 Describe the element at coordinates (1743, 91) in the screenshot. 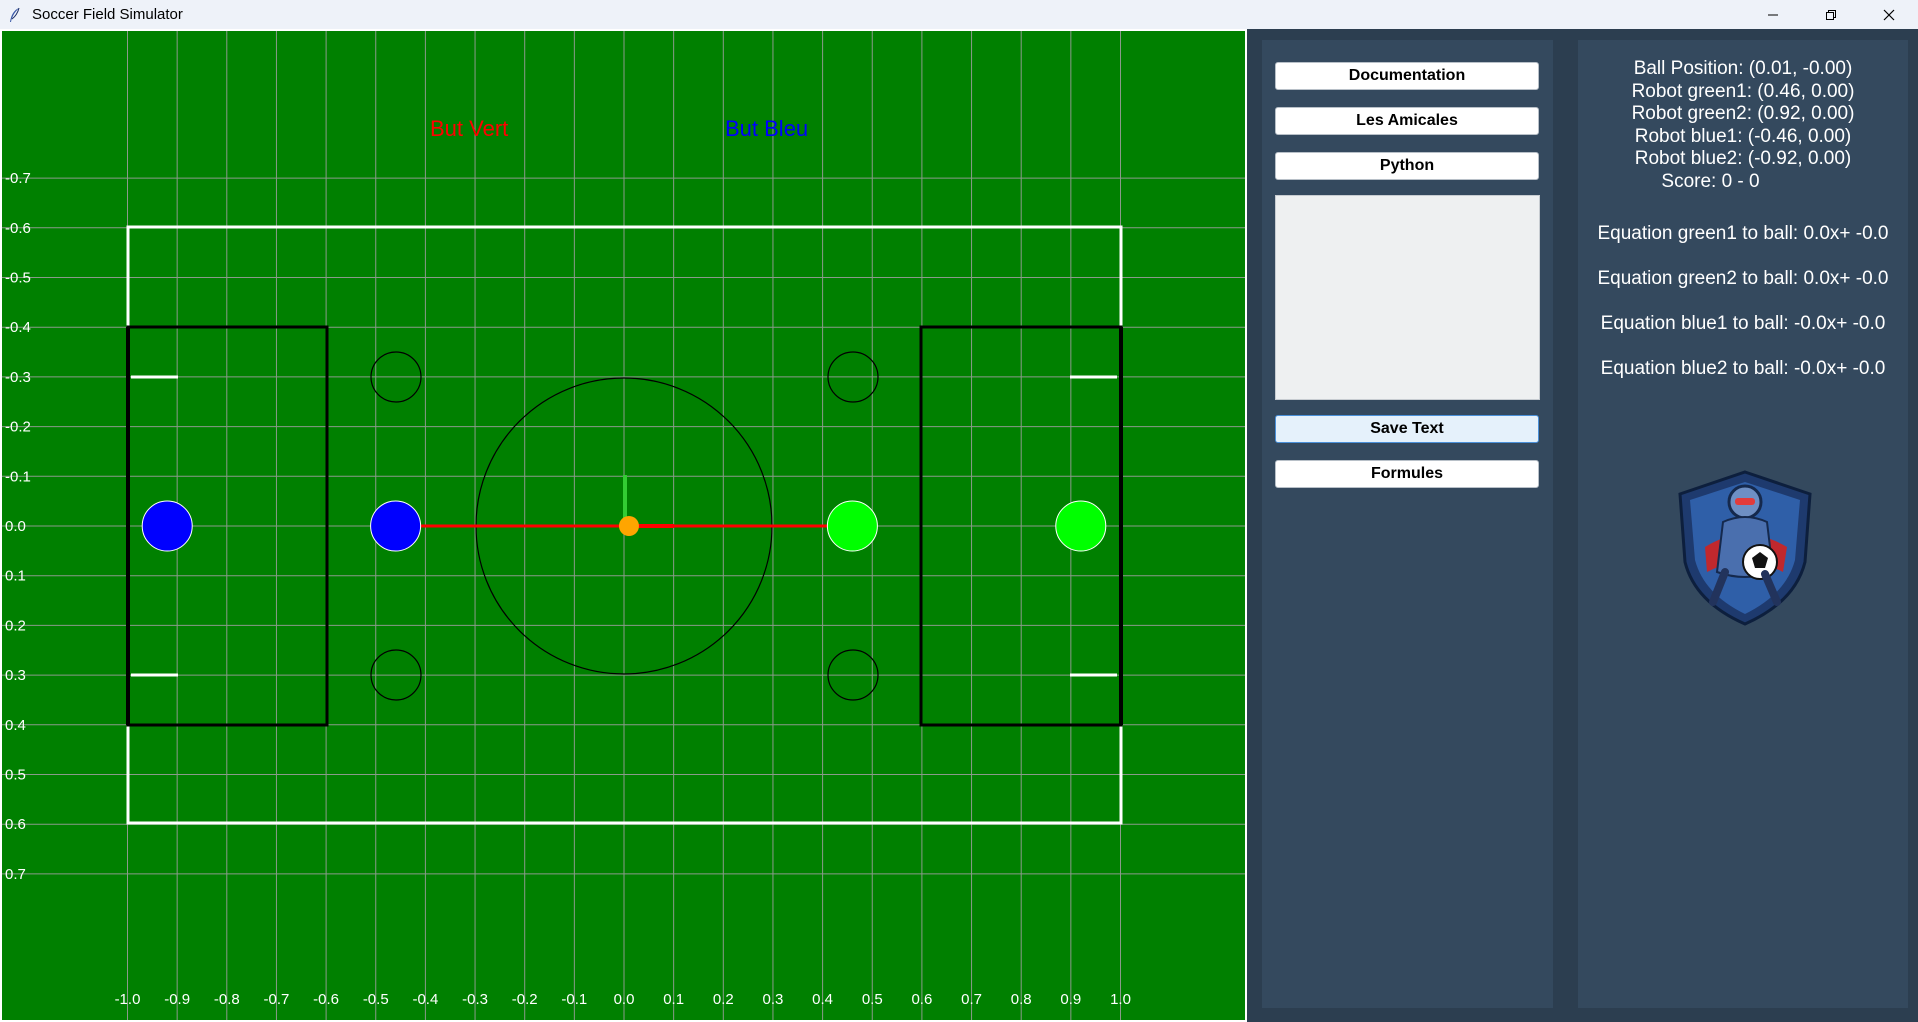

I see `robot-green1-text: Robot green1: (0.46, 0.00)` at that location.